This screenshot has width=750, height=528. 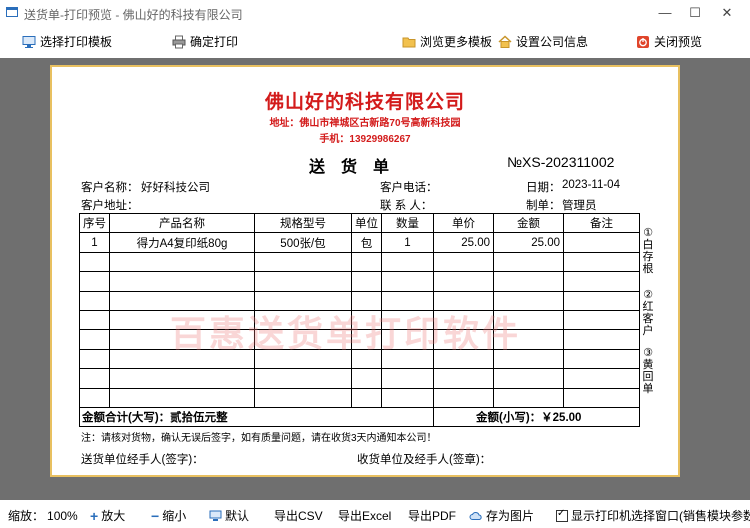 I want to click on confirm-print-label: 确定打印, so click(x=214, y=42).